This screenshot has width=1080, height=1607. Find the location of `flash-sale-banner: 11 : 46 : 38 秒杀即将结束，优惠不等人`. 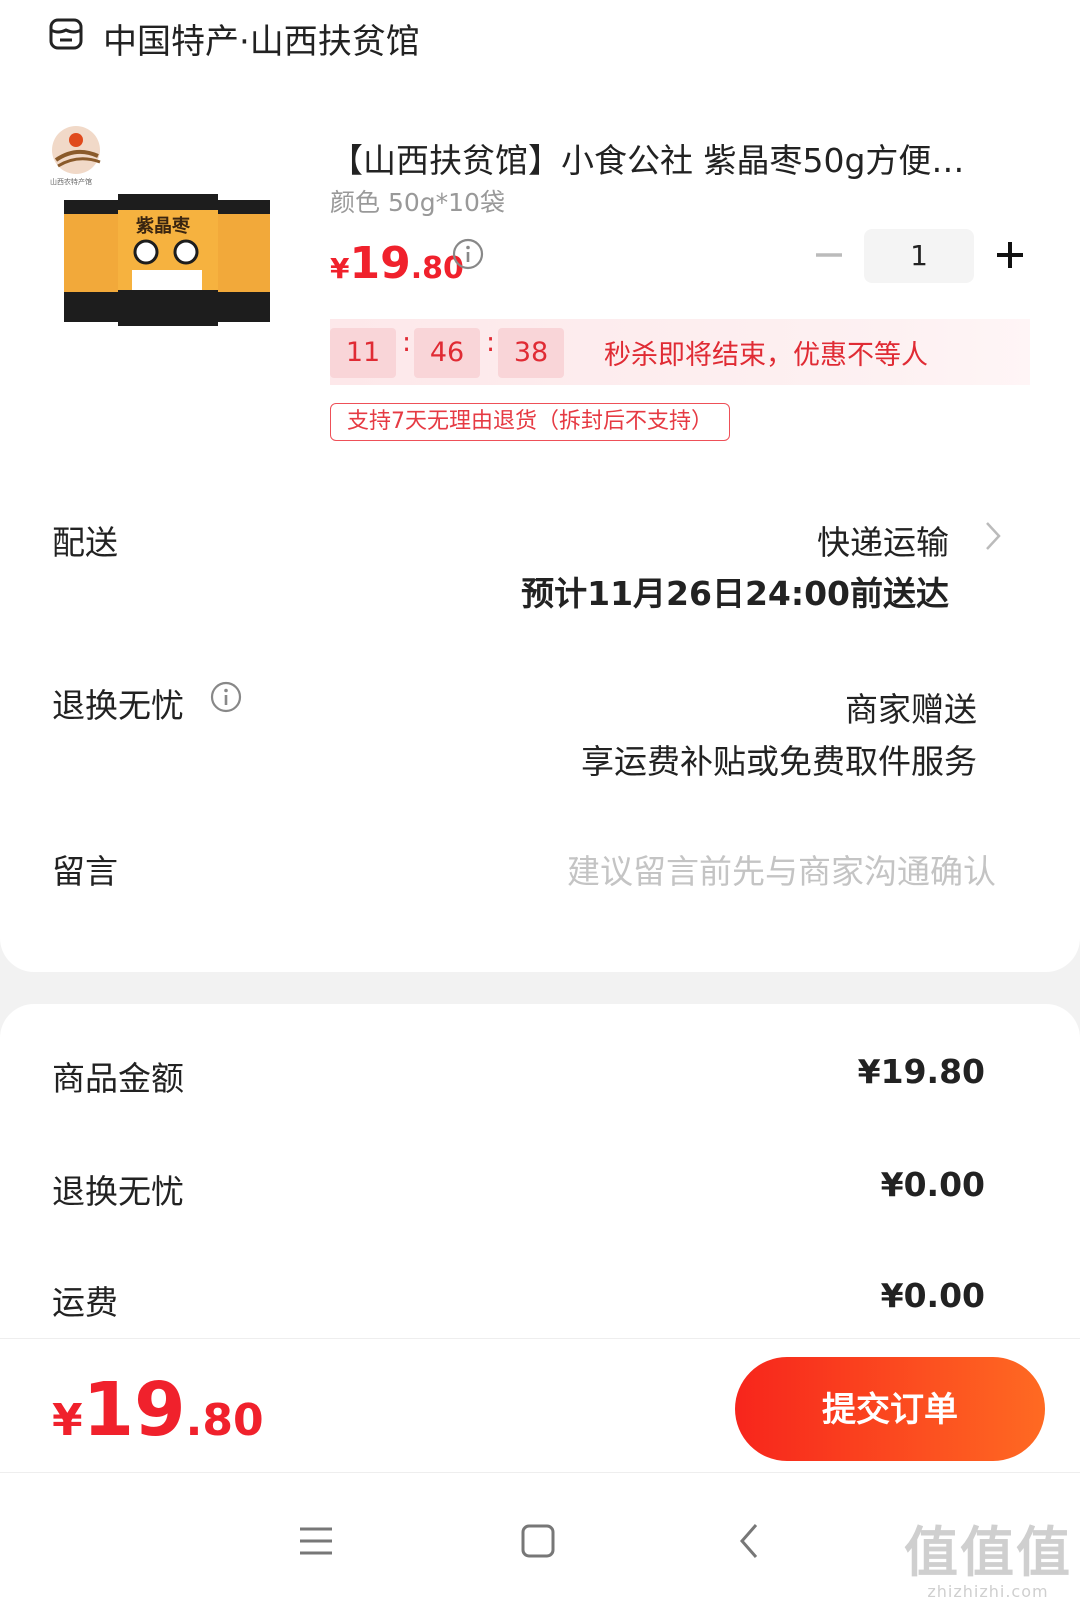

flash-sale-banner: 11 : 46 : 38 秒杀即将结束，优惠不等人 is located at coordinates (680, 352).